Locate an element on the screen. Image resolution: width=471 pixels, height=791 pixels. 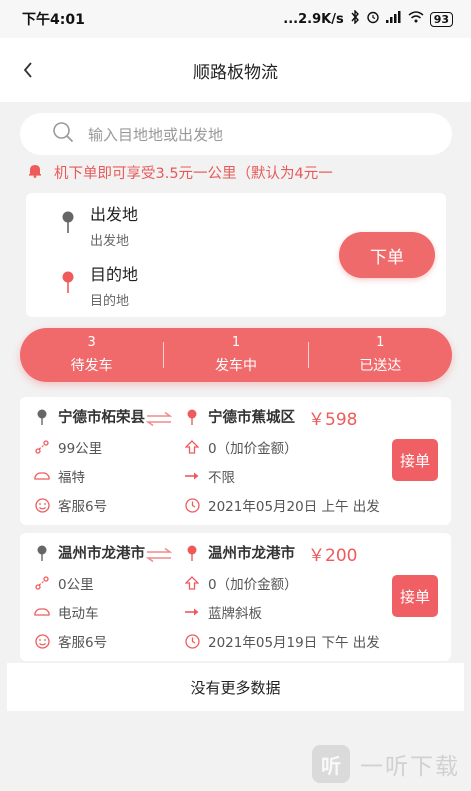
alarm-icon is located at coordinates (373, 19).